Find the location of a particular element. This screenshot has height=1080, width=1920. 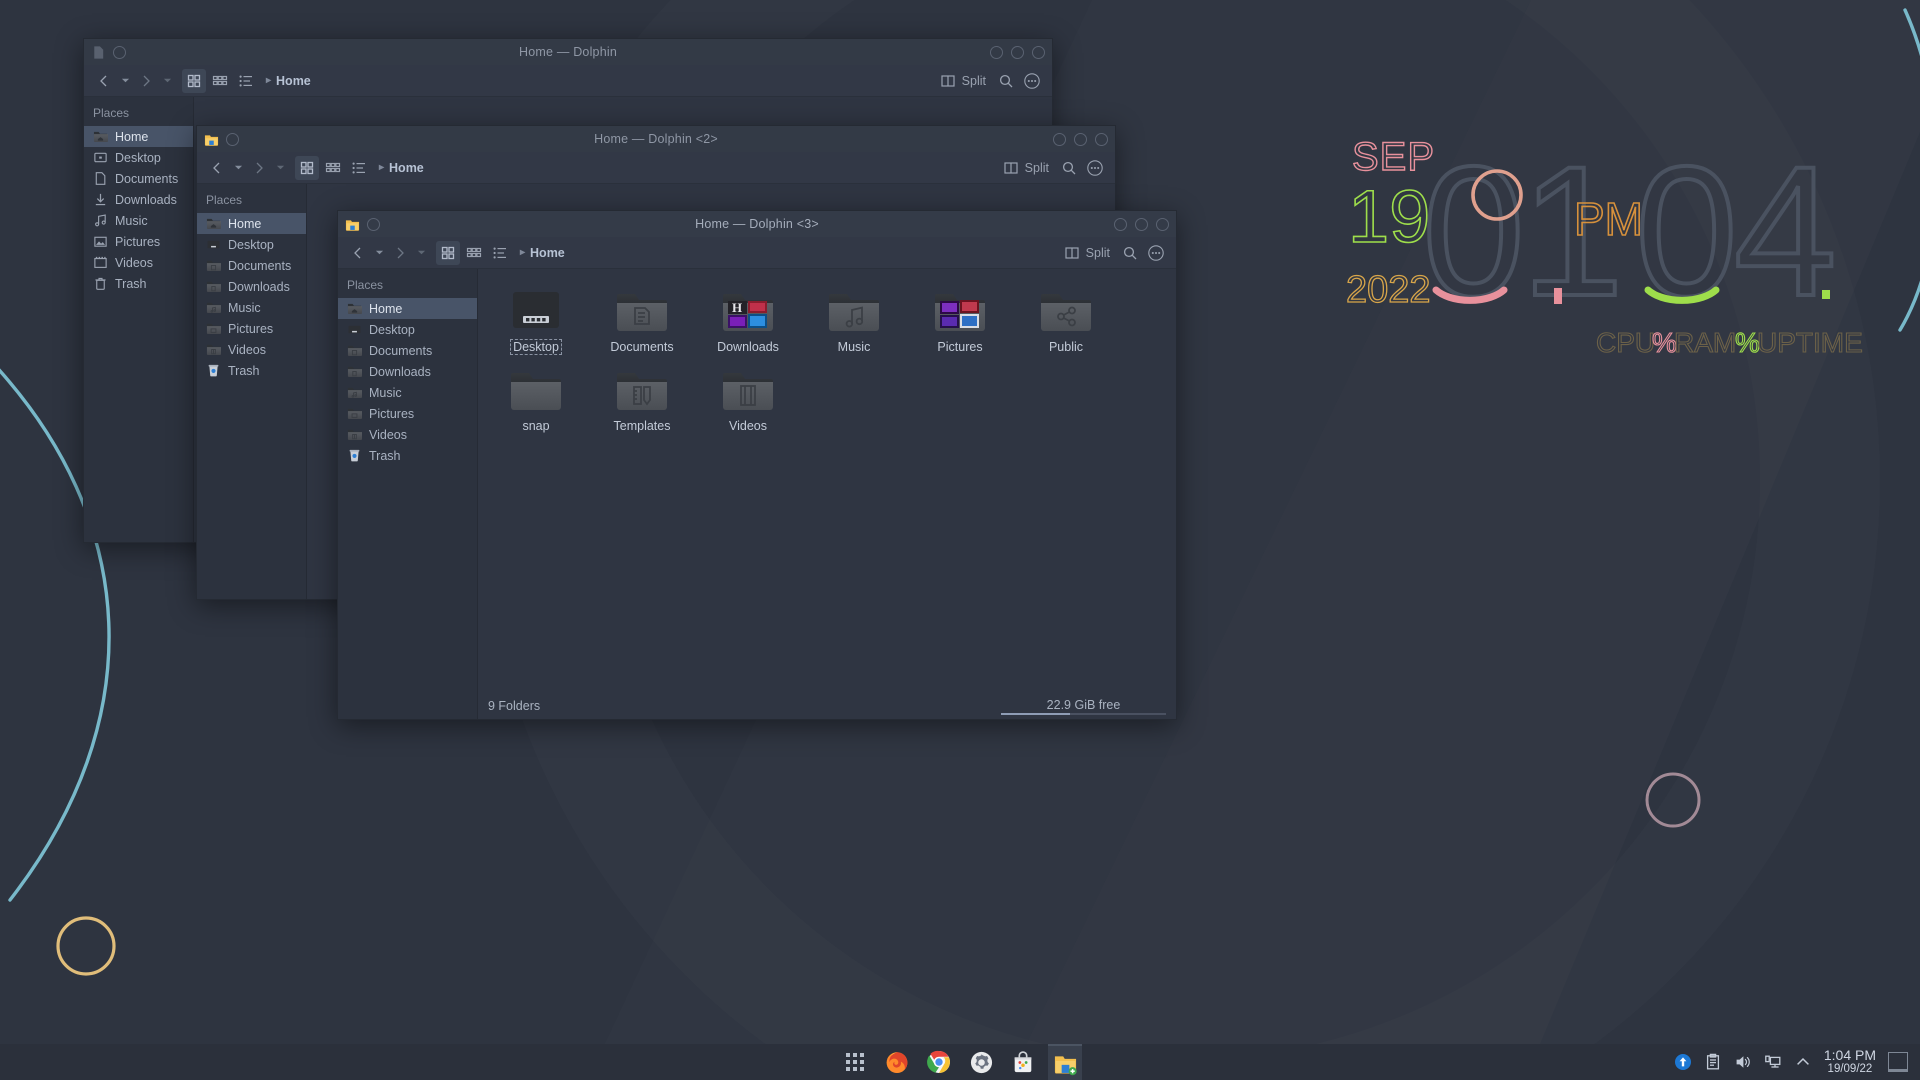

settings-button is located at coordinates (981, 1062).